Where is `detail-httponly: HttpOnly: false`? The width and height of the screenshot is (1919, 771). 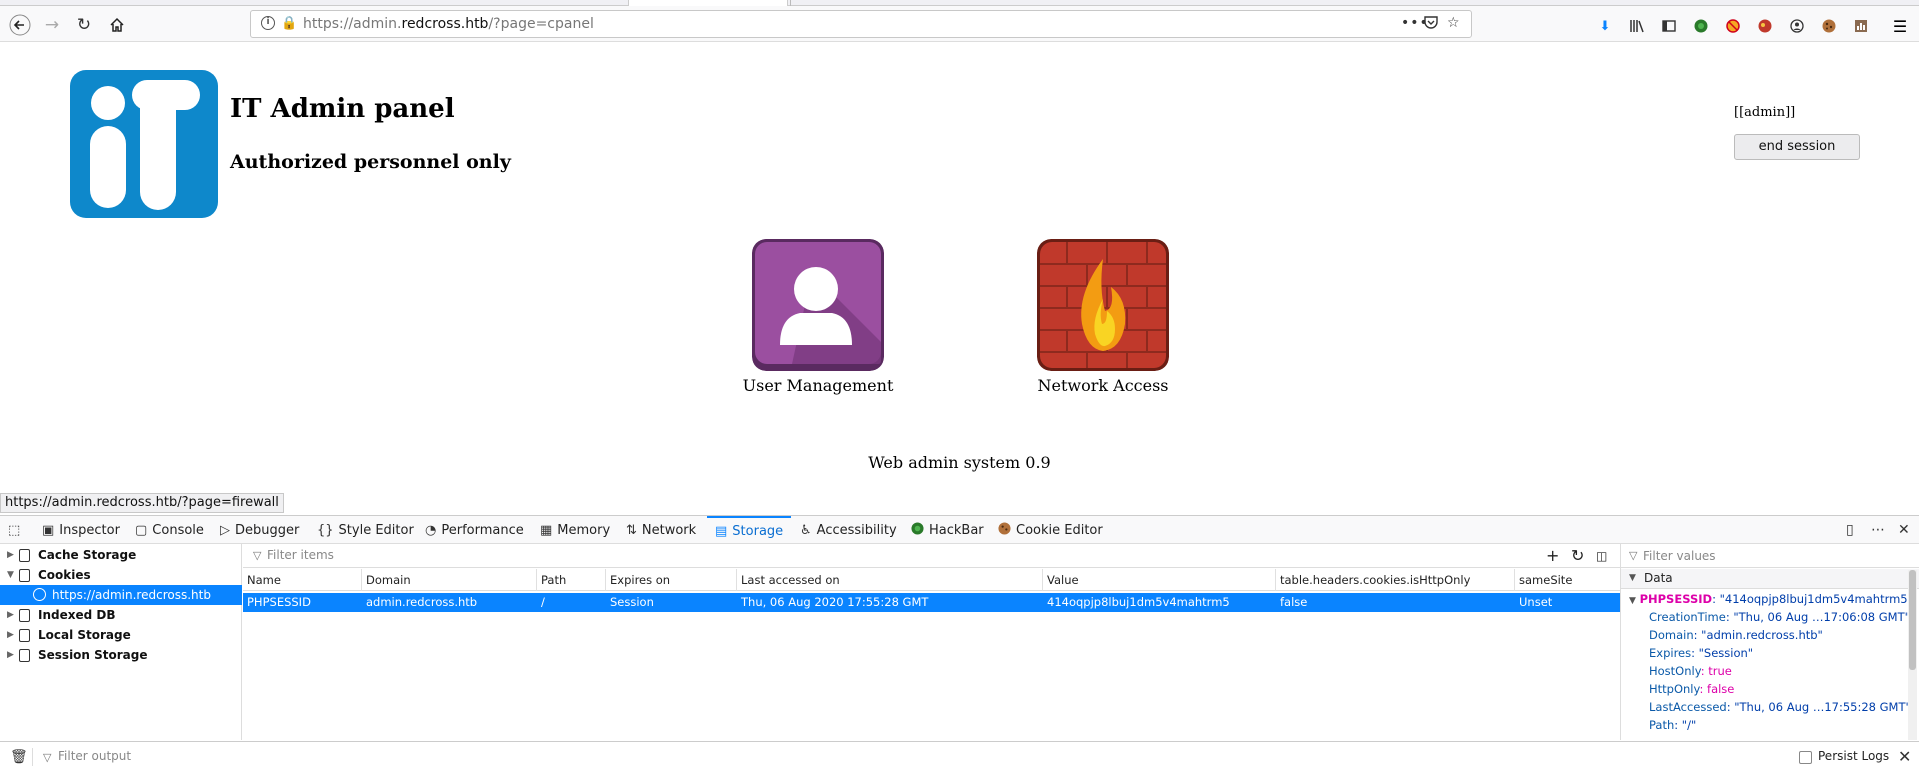 detail-httponly: HttpOnly: false is located at coordinates (1691, 689).